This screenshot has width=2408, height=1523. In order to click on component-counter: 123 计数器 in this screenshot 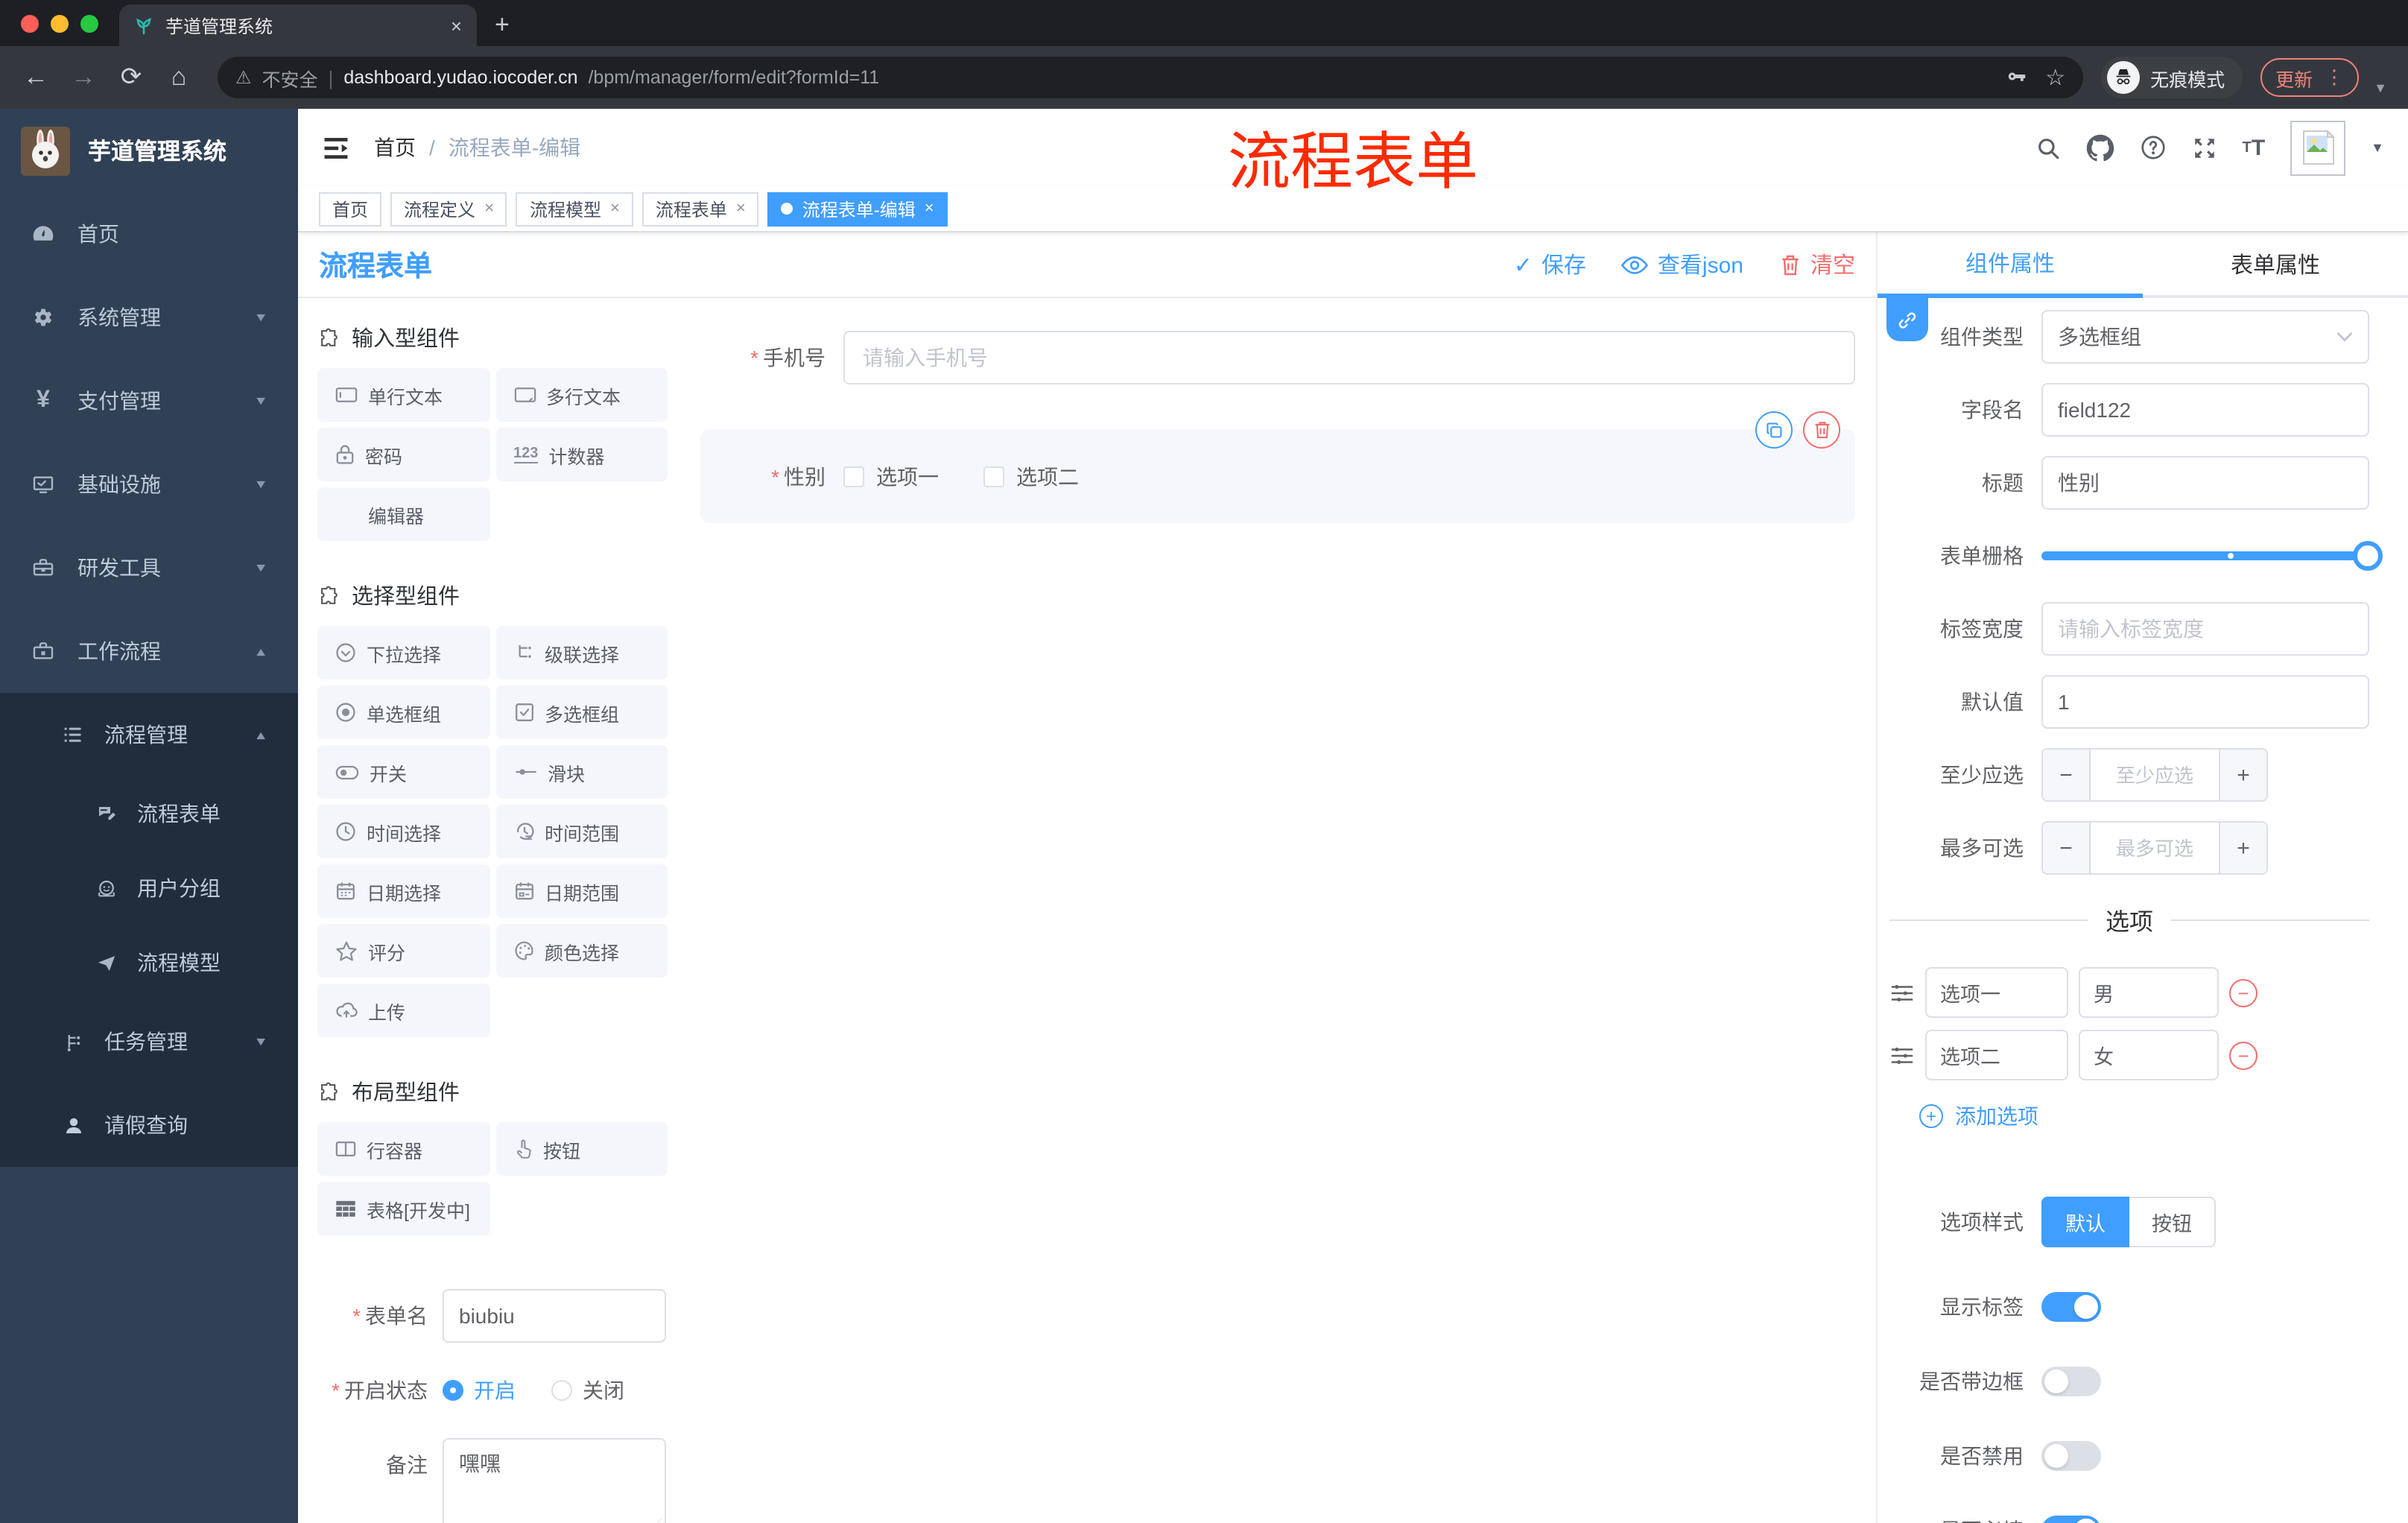, I will do `click(581, 455)`.